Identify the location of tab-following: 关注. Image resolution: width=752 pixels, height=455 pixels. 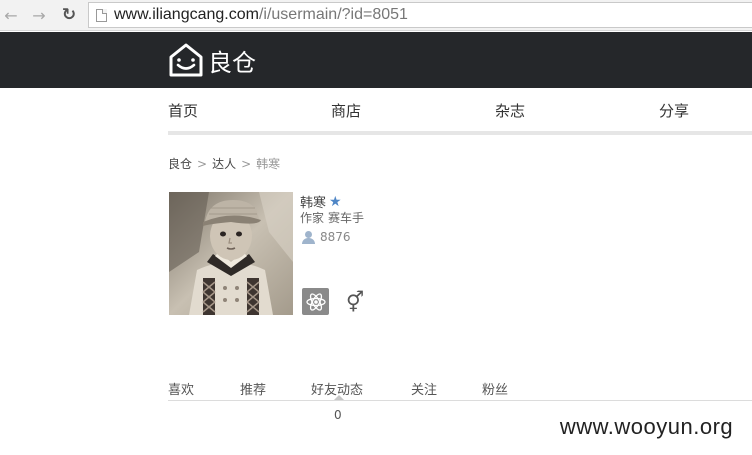
(424, 388).